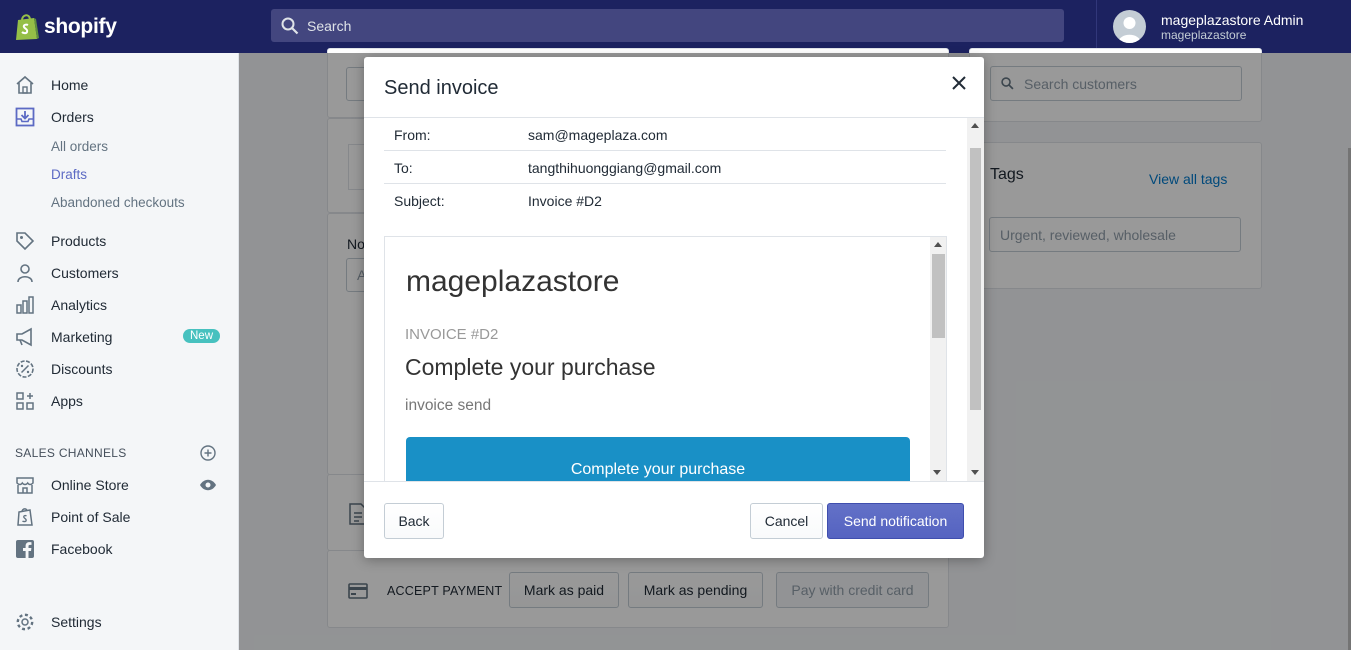 The image size is (1351, 650). I want to click on sidebar-item-label: Customers, so click(85, 273).